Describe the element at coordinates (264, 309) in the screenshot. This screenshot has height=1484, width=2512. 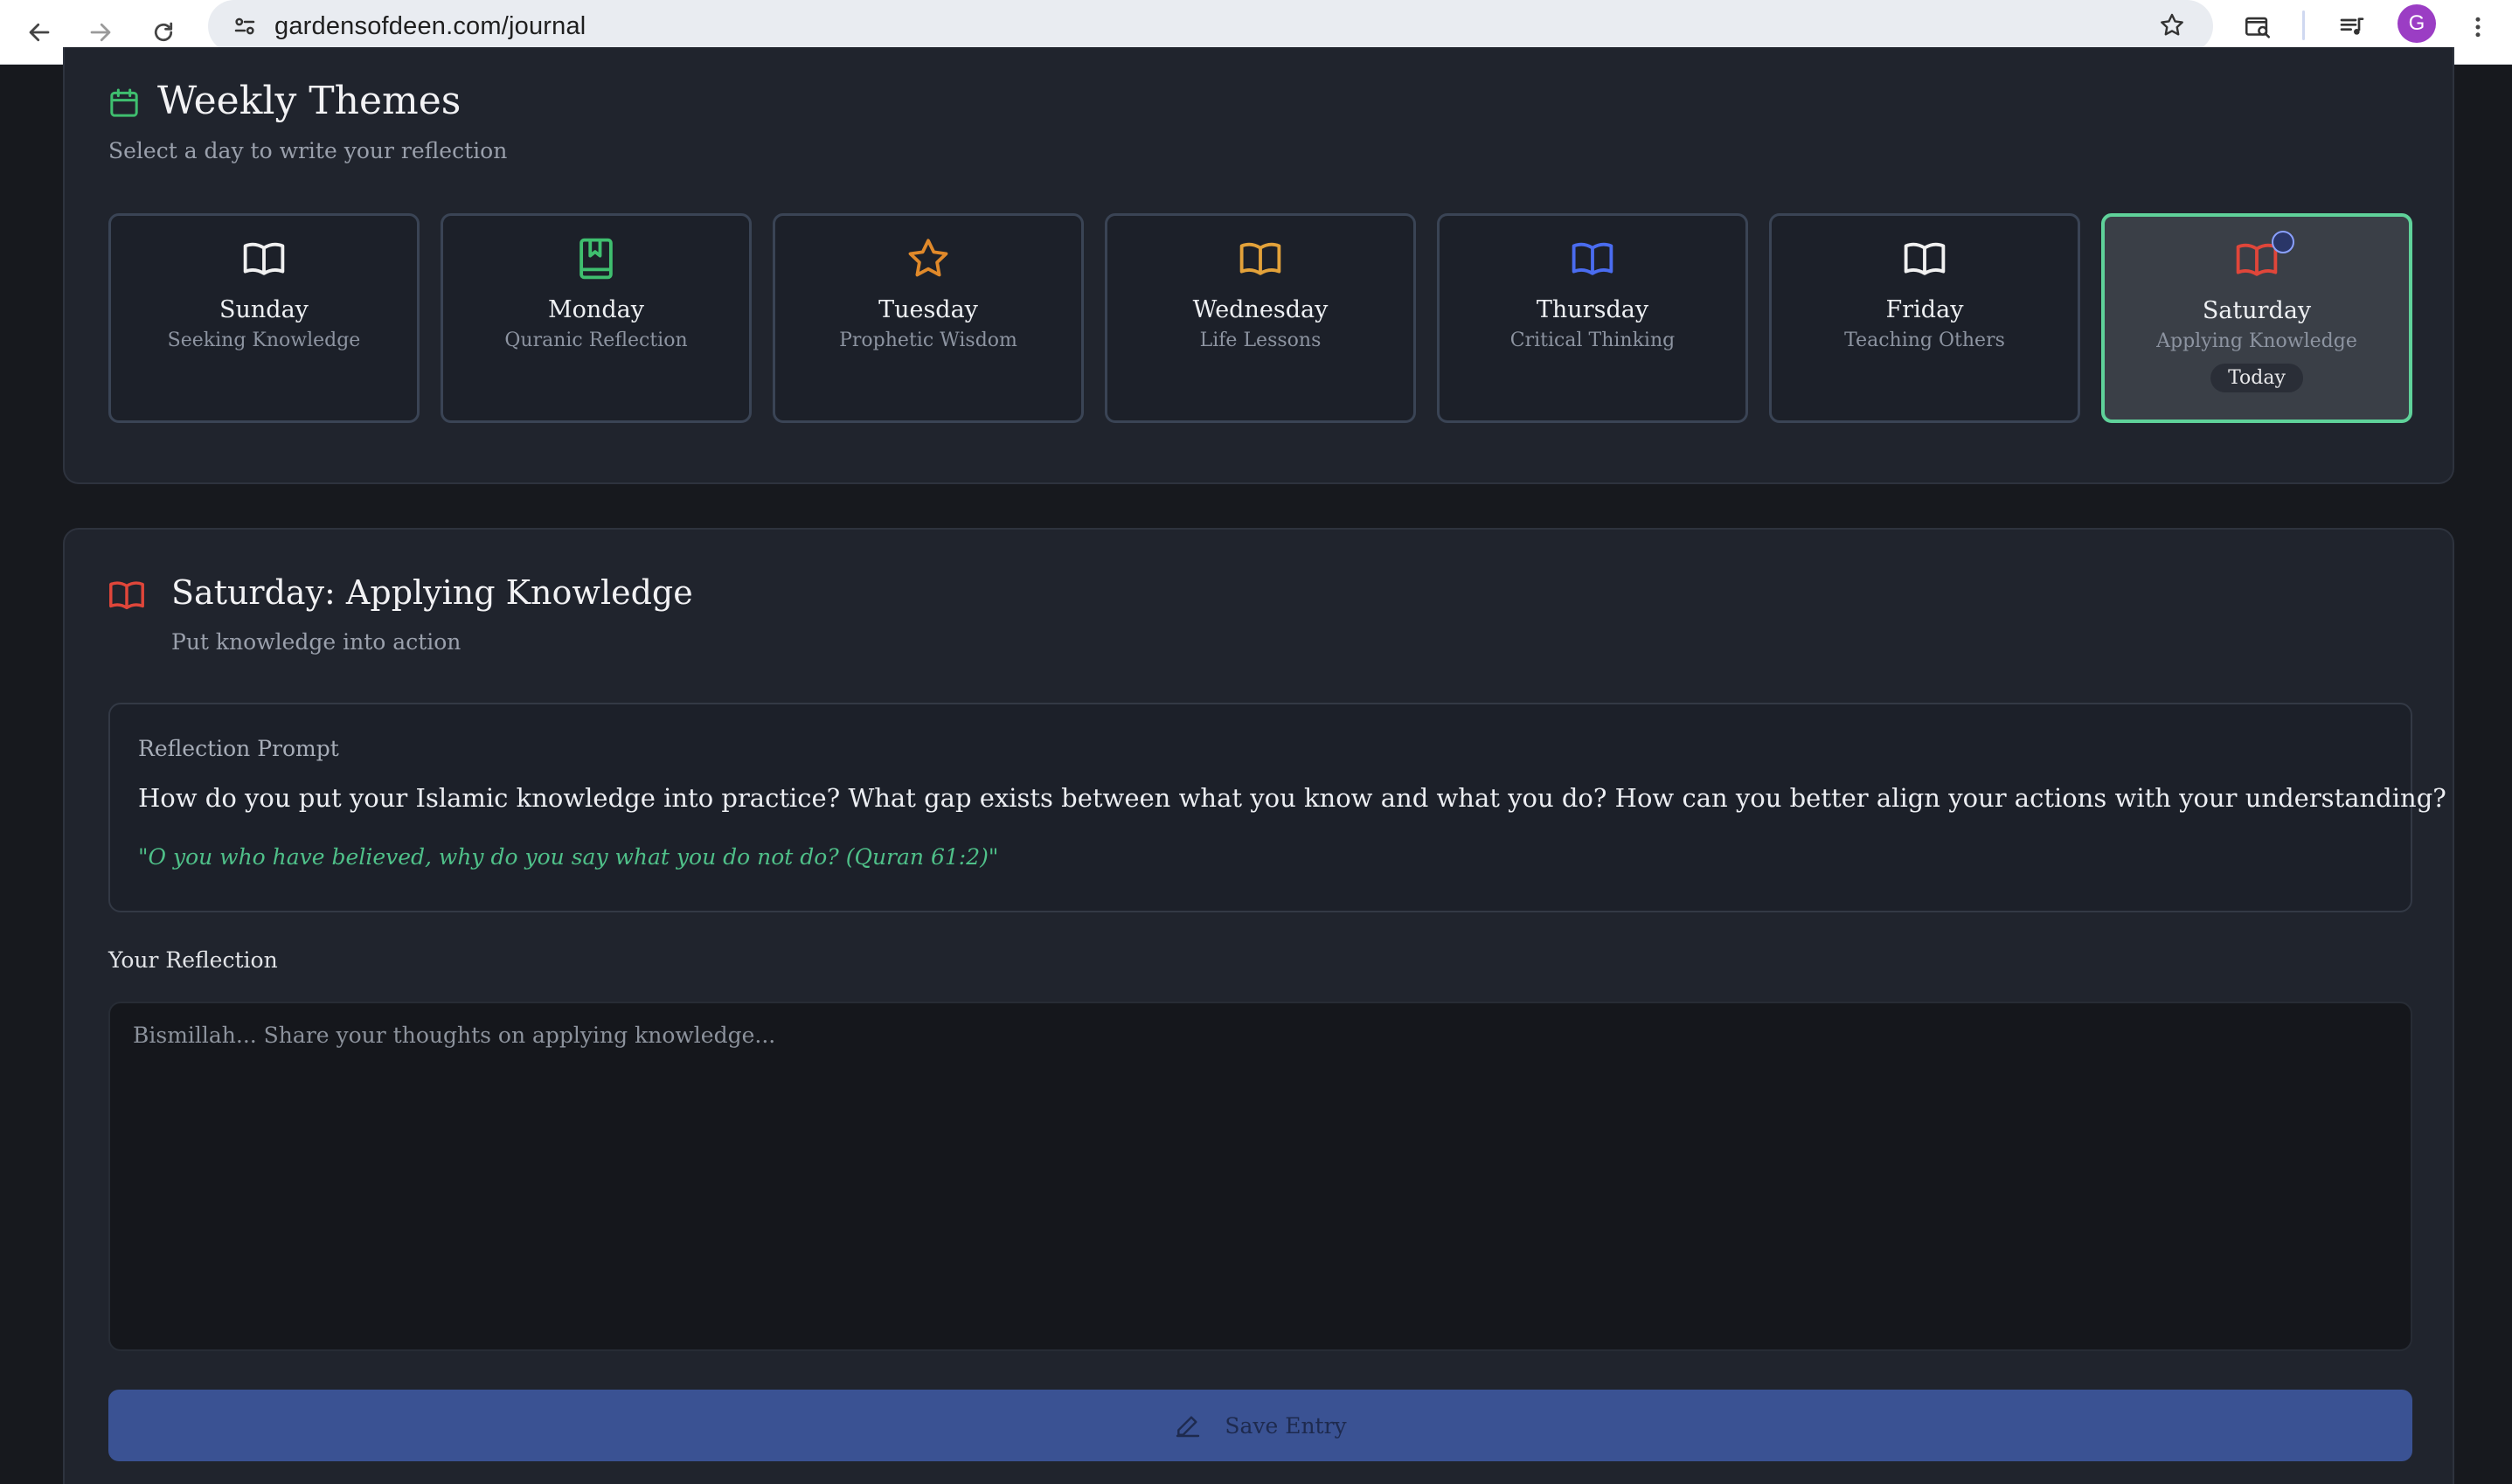
I see `day-name: Sunday` at that location.